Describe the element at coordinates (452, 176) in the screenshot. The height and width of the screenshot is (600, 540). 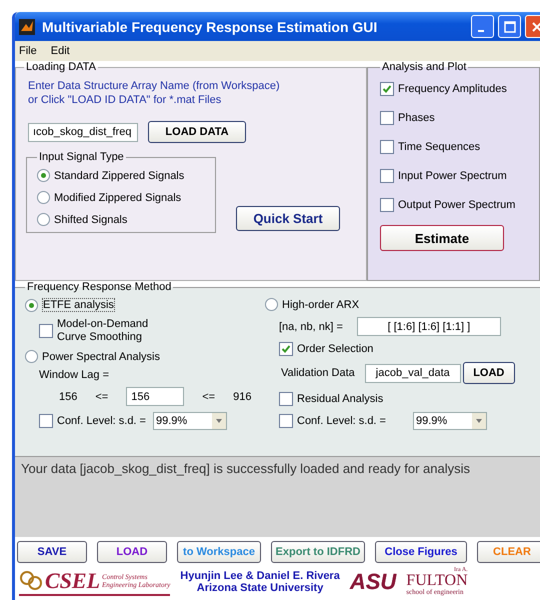
I see `option-label: Input Power Spectrum` at that location.